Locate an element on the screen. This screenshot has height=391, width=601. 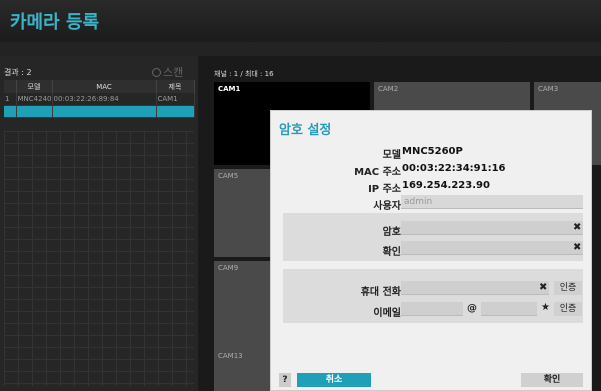
clear-phone-icon: ✖ is located at coordinates (543, 287).